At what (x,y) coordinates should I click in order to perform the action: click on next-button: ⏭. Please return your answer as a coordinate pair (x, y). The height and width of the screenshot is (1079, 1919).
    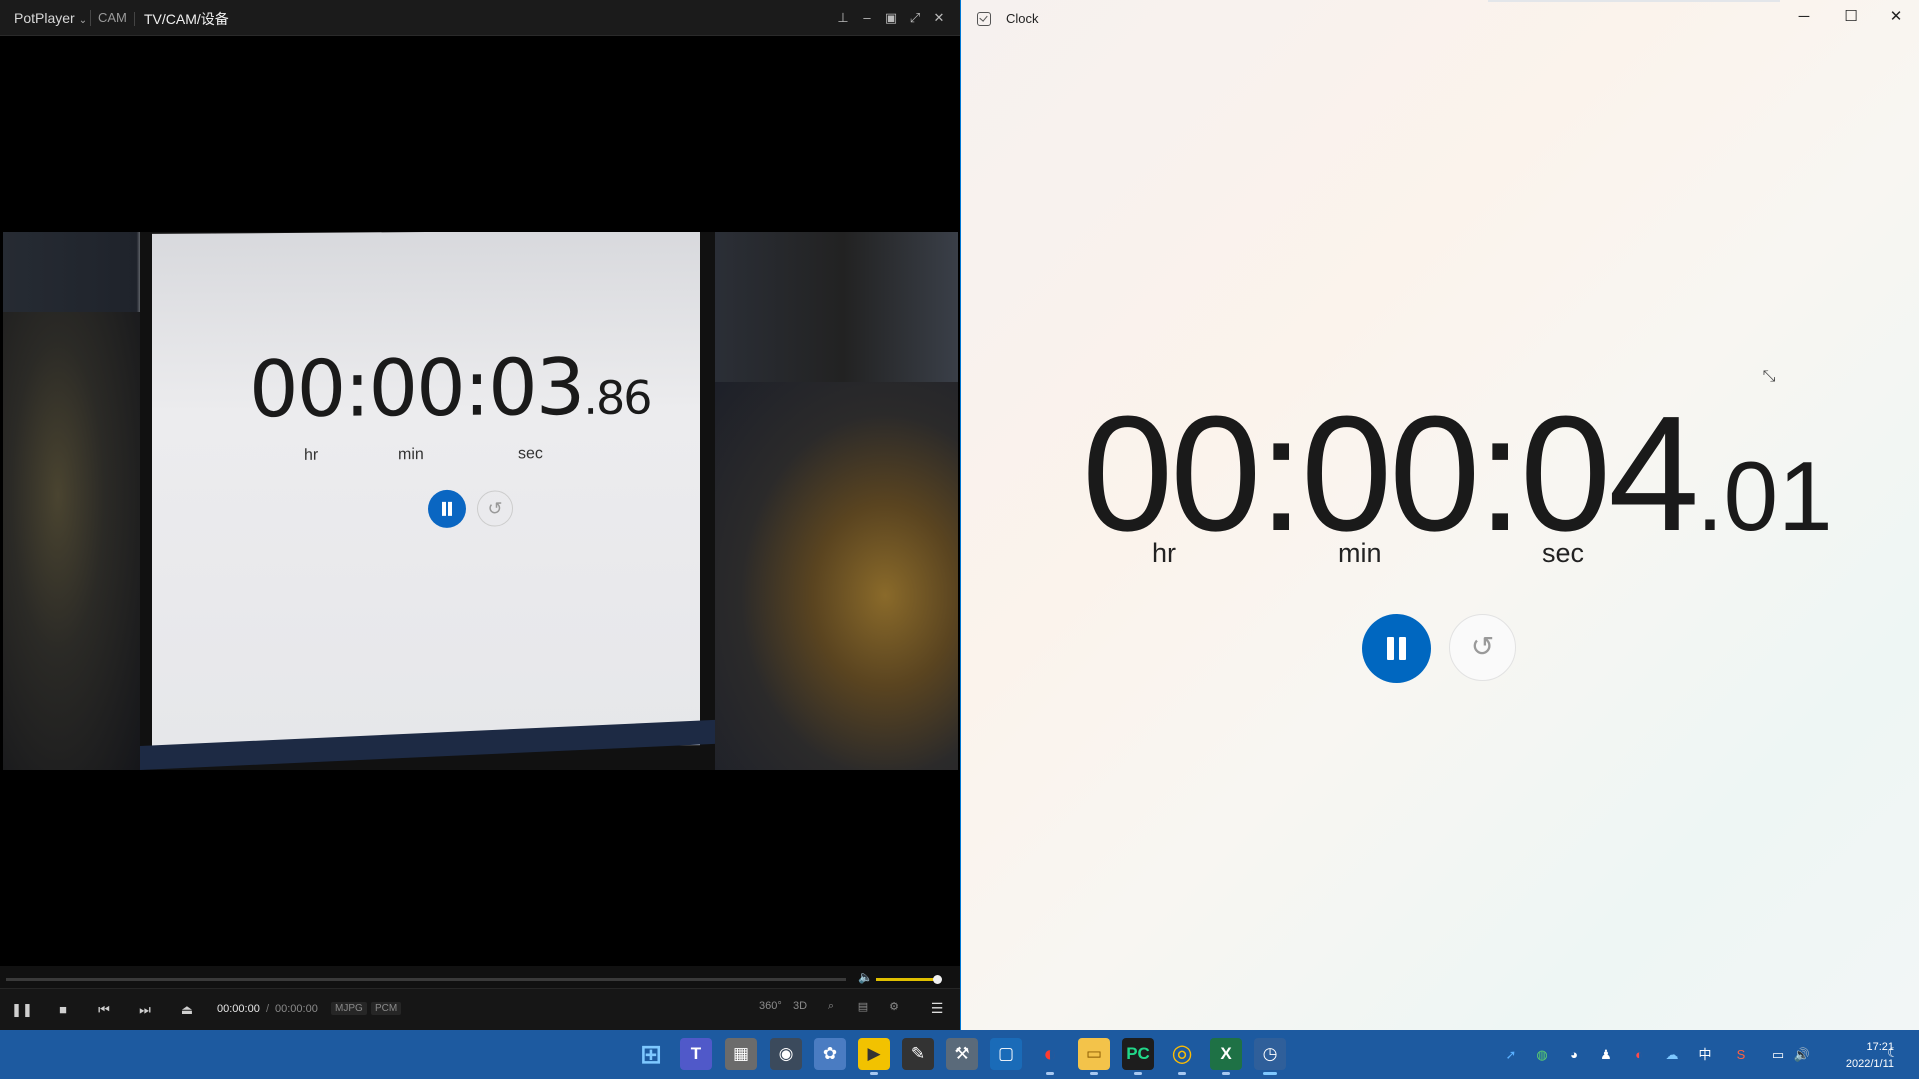
    Looking at the image, I should click on (145, 1010).